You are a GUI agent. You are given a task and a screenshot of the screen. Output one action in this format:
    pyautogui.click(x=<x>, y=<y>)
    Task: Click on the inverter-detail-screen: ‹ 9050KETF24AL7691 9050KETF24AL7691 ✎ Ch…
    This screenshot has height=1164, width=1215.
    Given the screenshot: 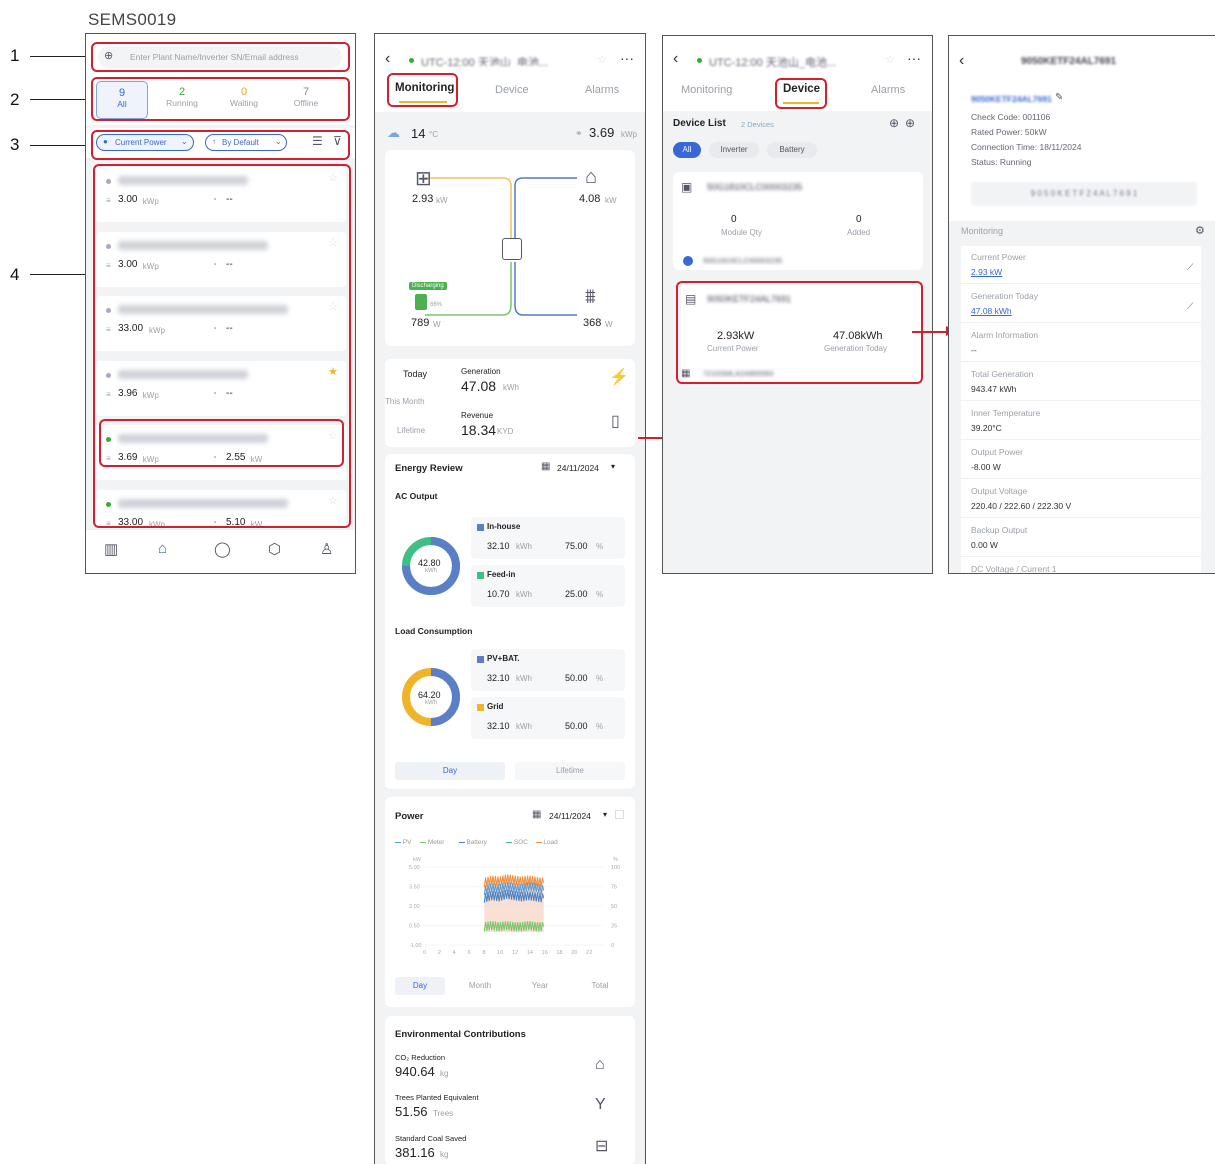 What is the action you would take?
    pyautogui.click(x=1081, y=304)
    